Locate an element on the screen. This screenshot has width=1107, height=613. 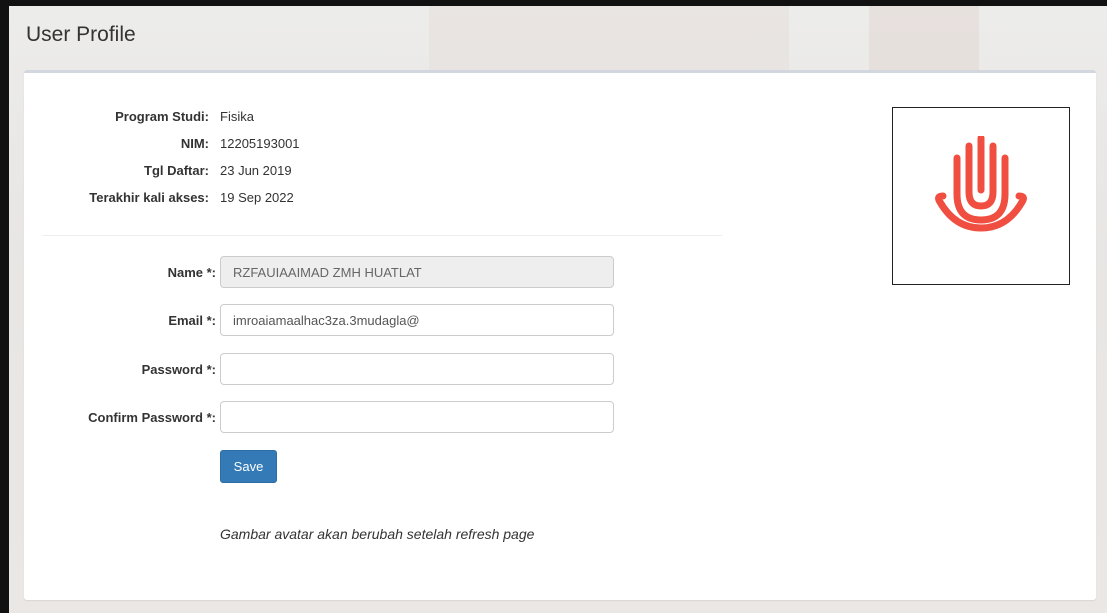
save-button: Save is located at coordinates (248, 466).